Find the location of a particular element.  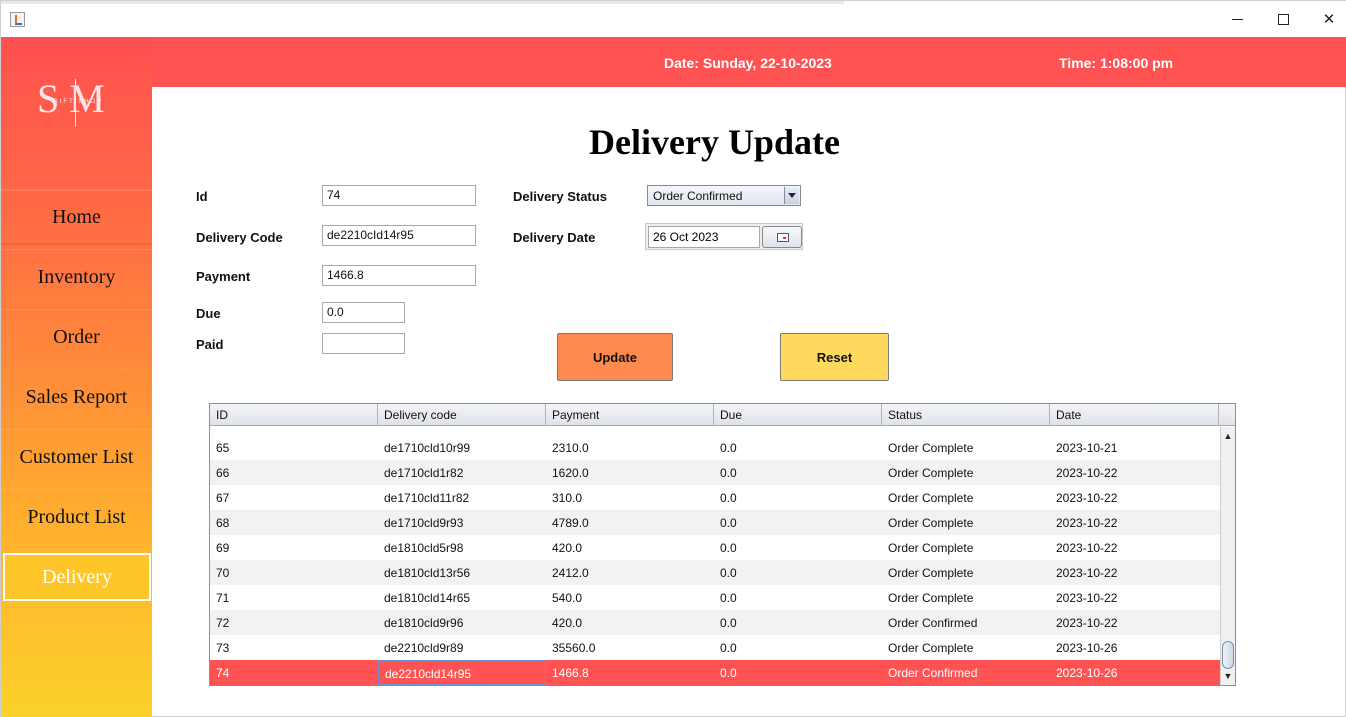

sidebar-item-inventory: Inventory is located at coordinates (76, 277).